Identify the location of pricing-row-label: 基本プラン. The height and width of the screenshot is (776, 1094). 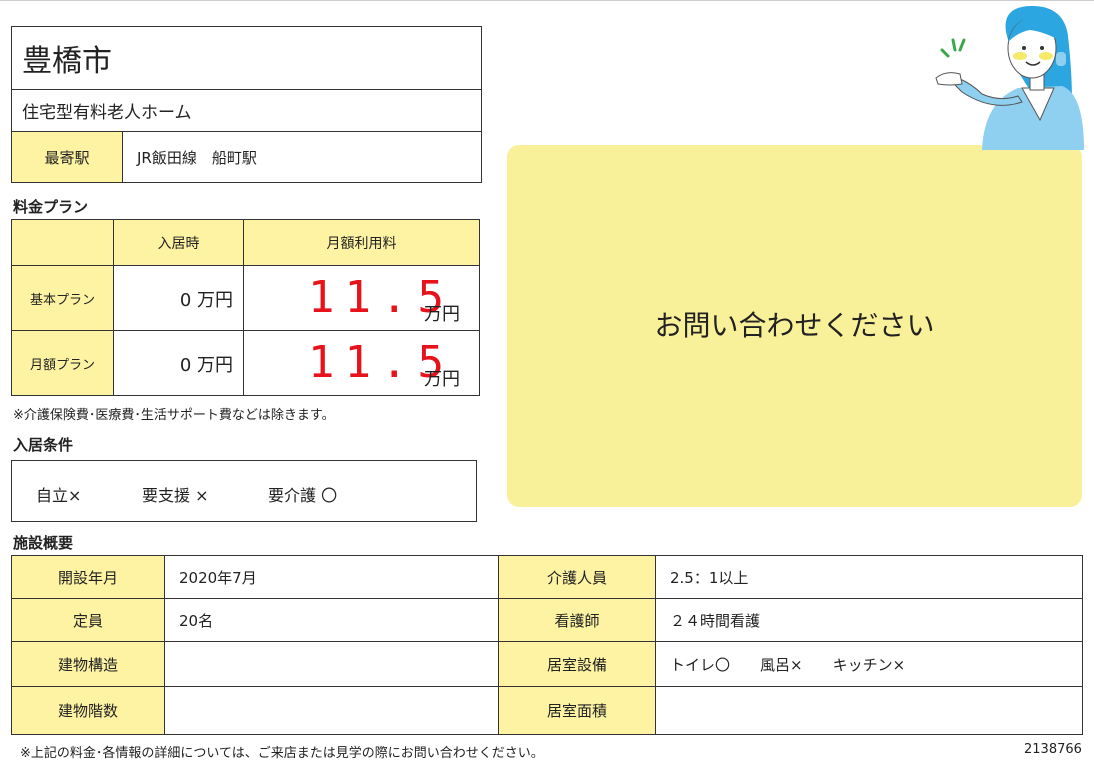
(63, 298).